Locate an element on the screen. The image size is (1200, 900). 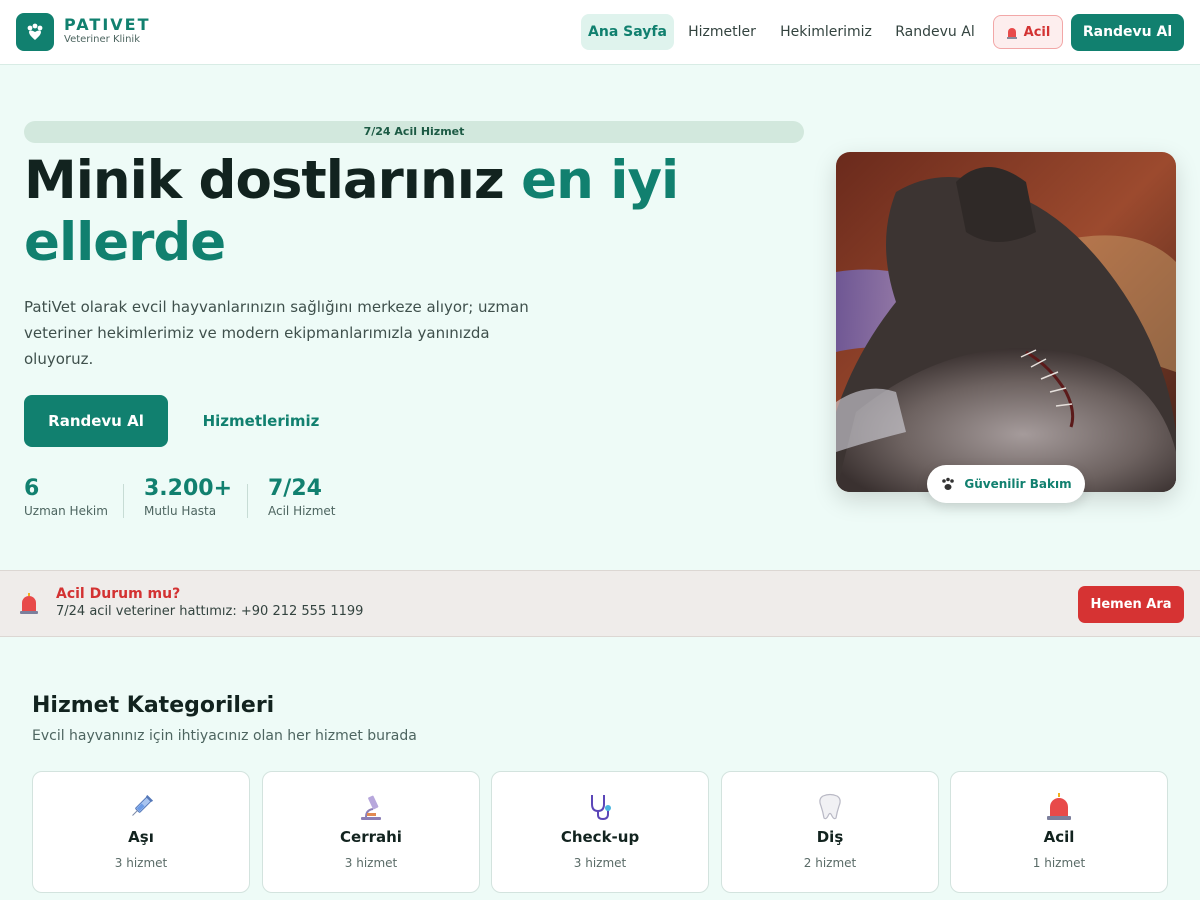
microscope-icon is located at coordinates (371, 807).